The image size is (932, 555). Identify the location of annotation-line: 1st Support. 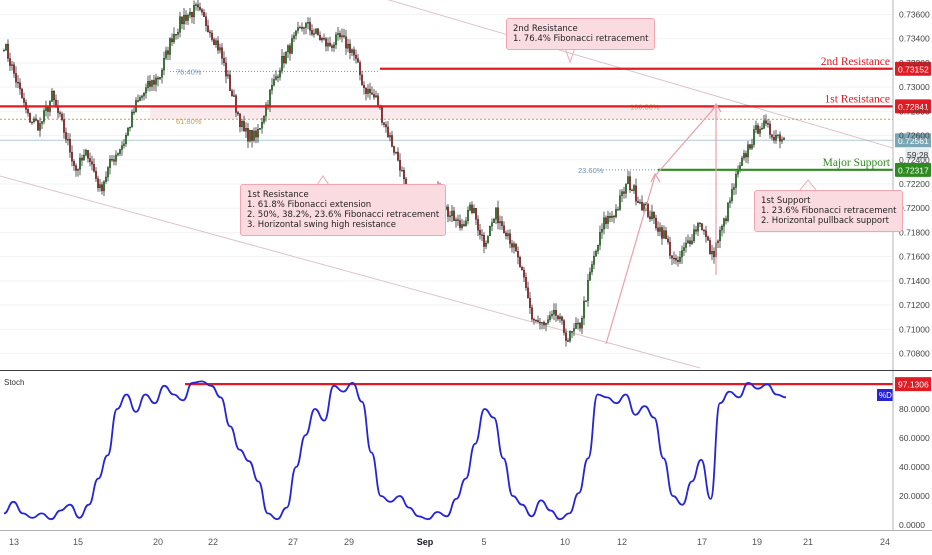
(786, 201).